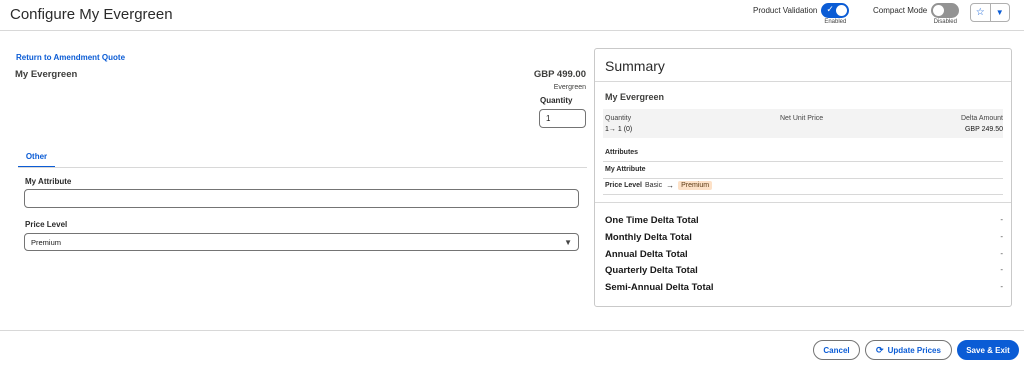 This screenshot has width=1024, height=368. Describe the element at coordinates (945, 22) in the screenshot. I see `compact-mode-state: Disabled` at that location.